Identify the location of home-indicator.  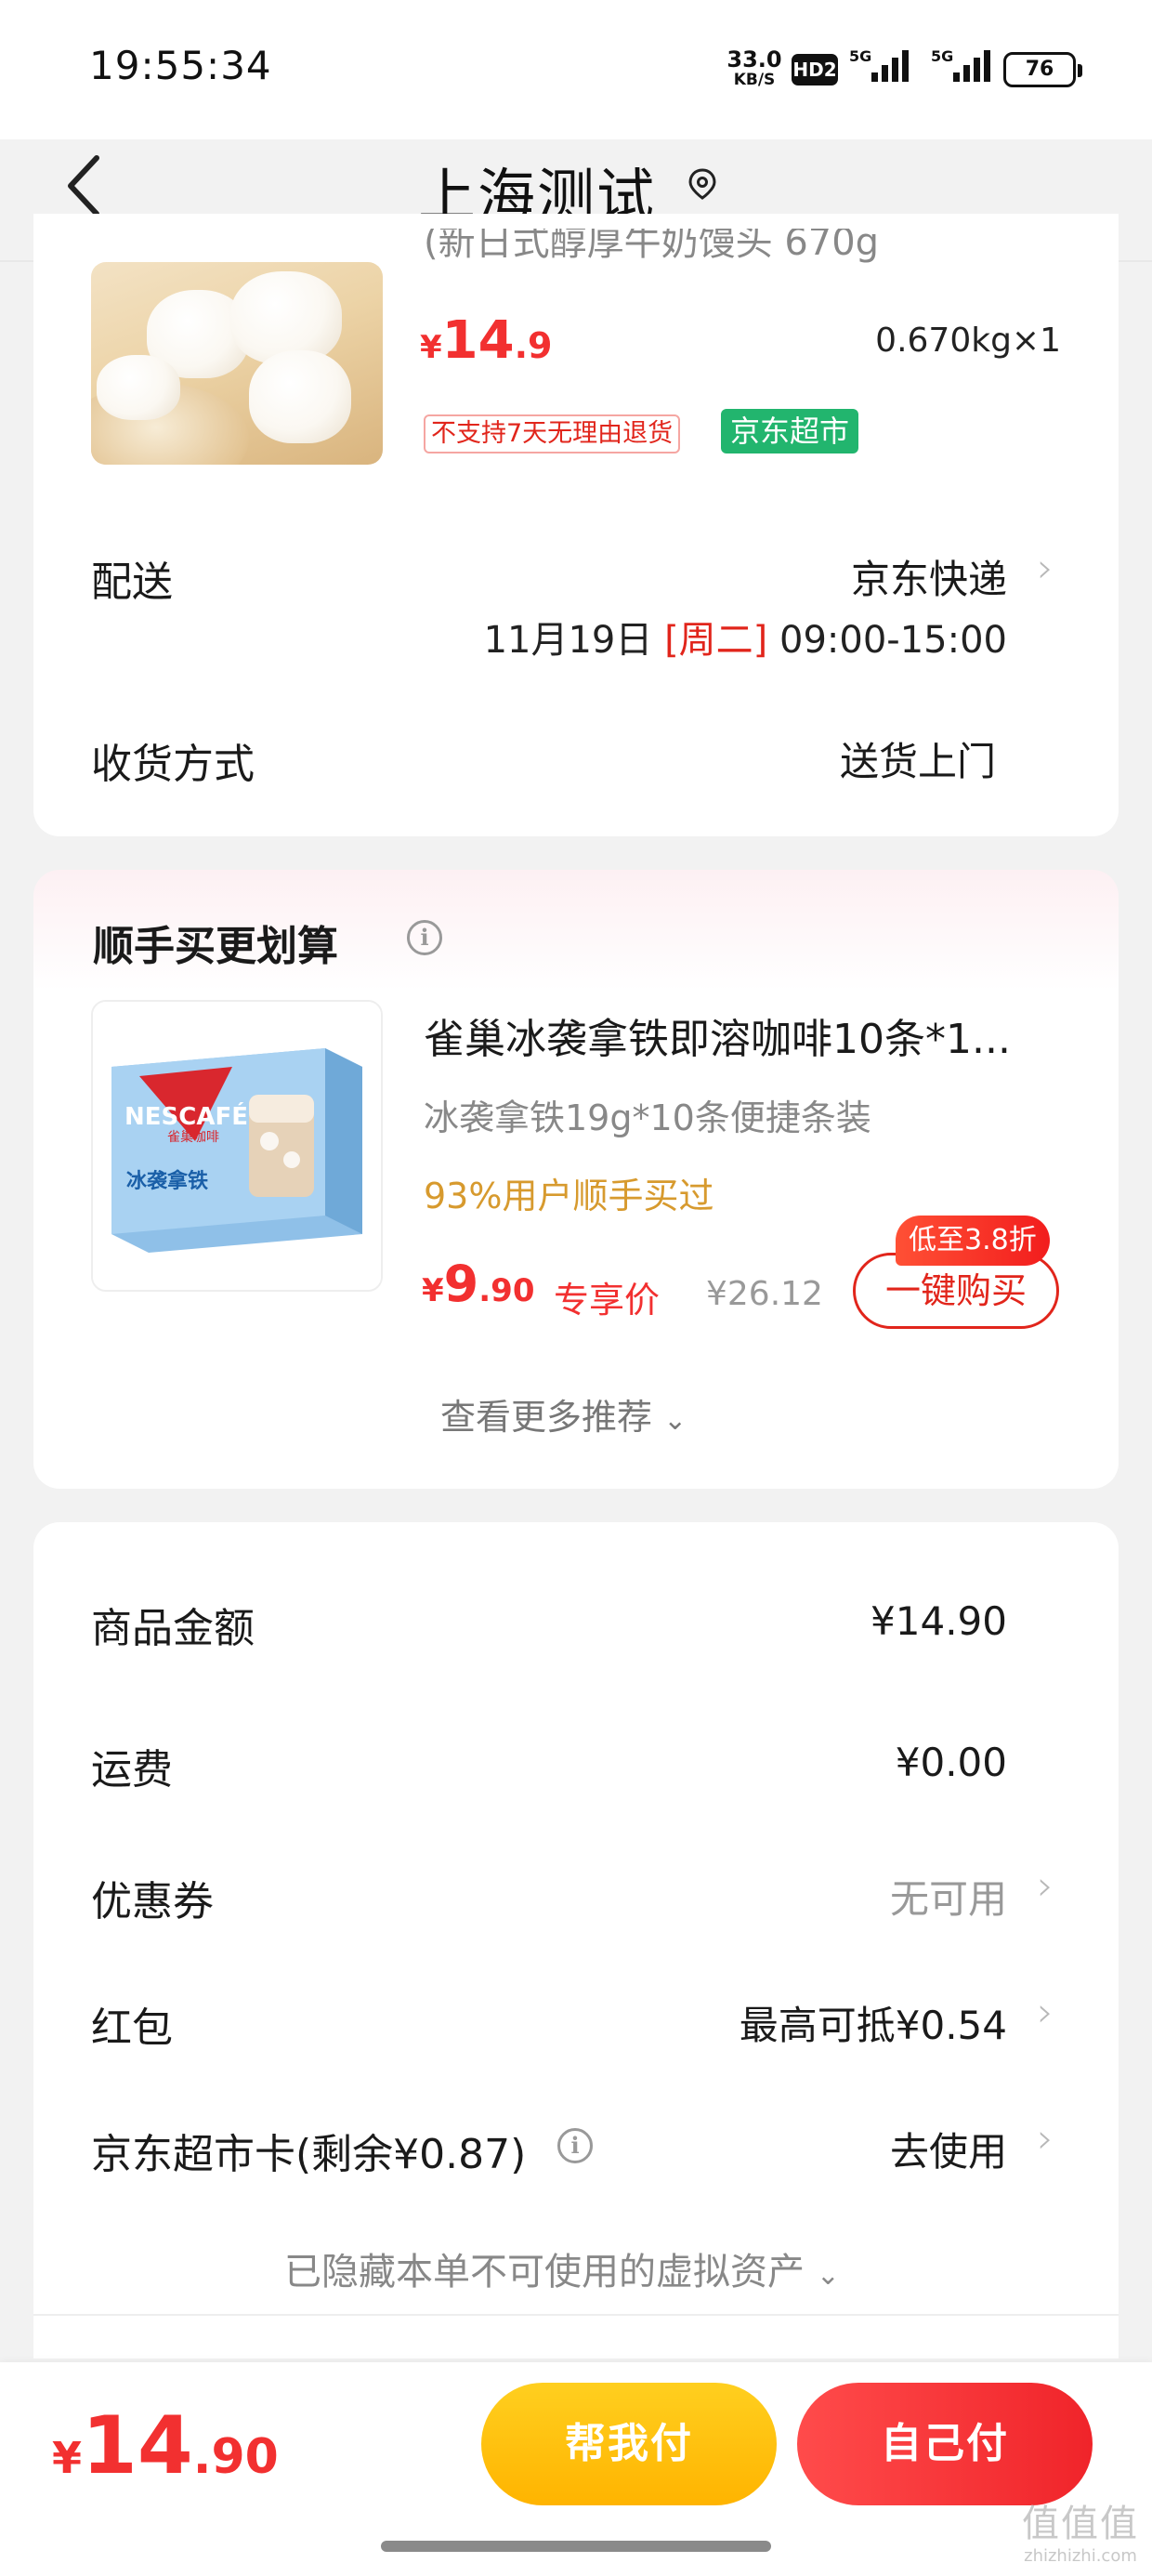
(576, 2546).